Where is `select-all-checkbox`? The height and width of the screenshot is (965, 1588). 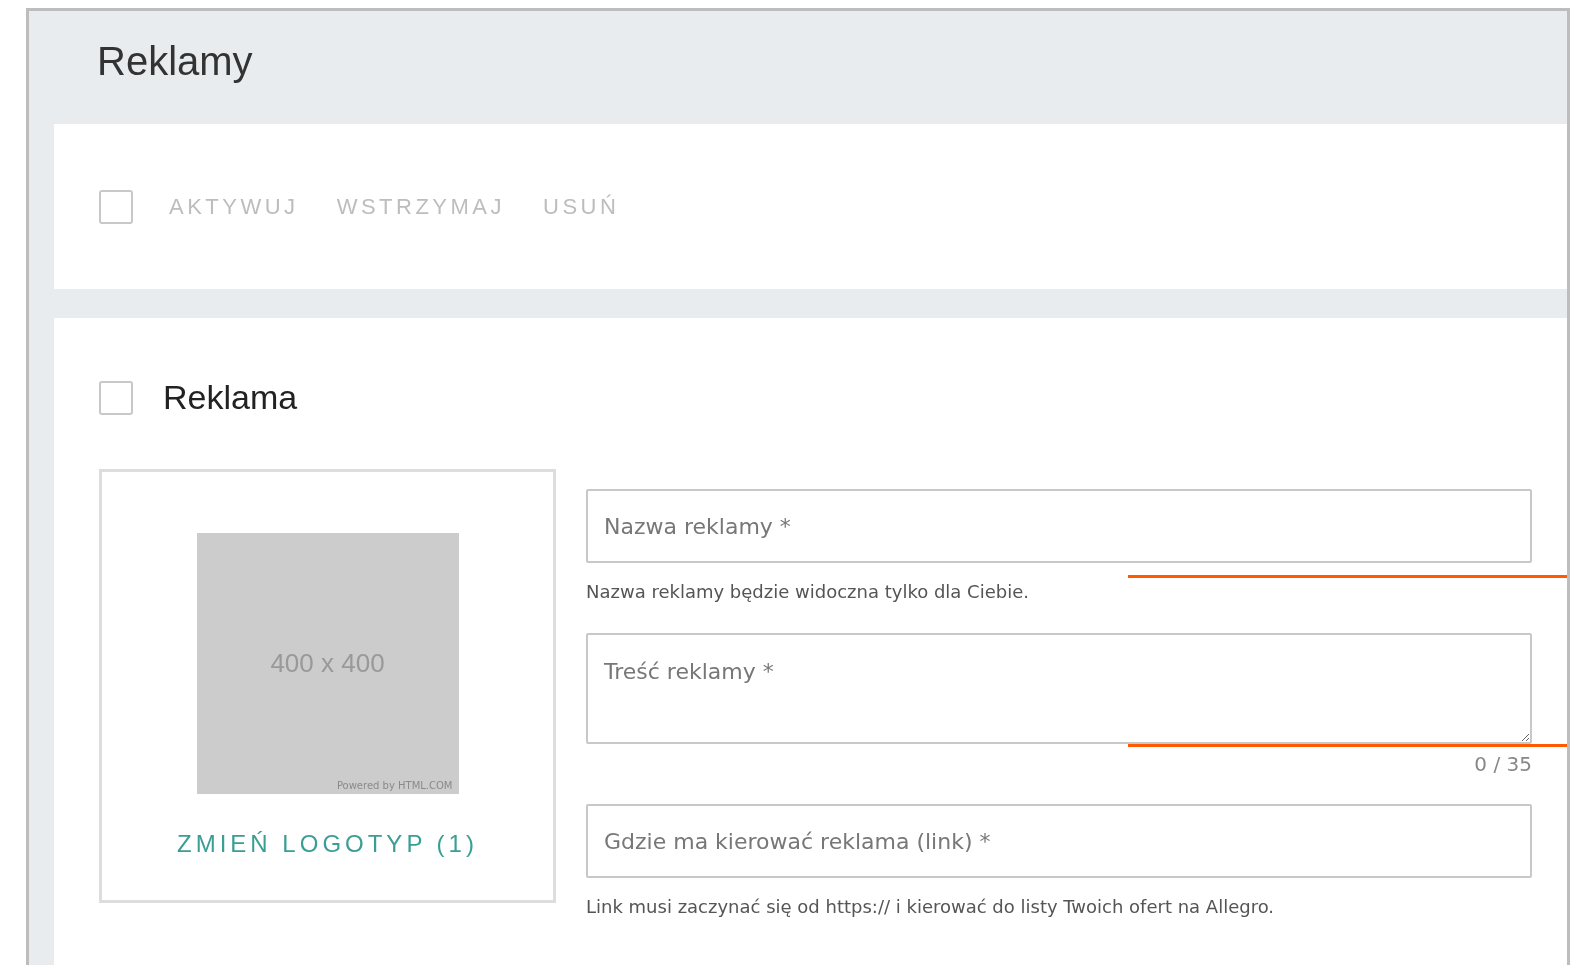
select-all-checkbox is located at coordinates (116, 206).